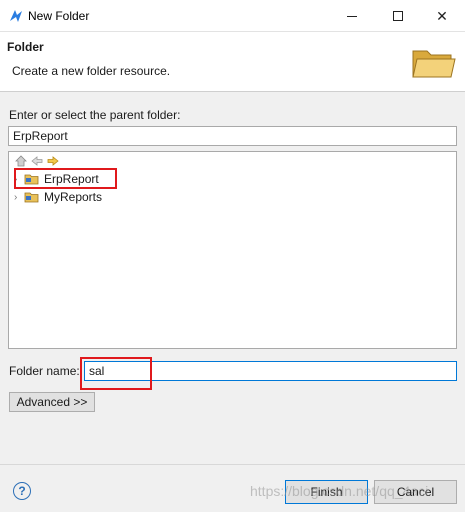 The width and height of the screenshot is (465, 512). I want to click on maximize-icon, so click(398, 16).